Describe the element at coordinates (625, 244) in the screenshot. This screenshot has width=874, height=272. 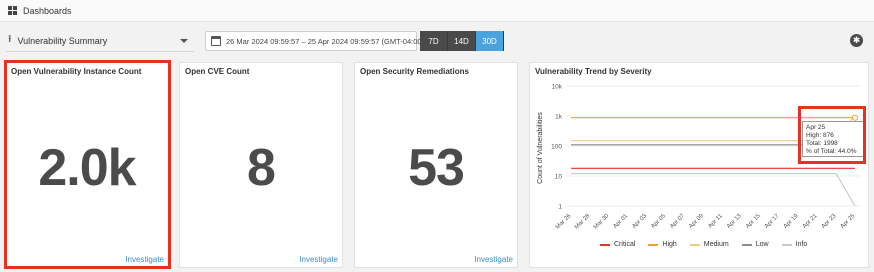
I see `legend-label: Critical` at that location.